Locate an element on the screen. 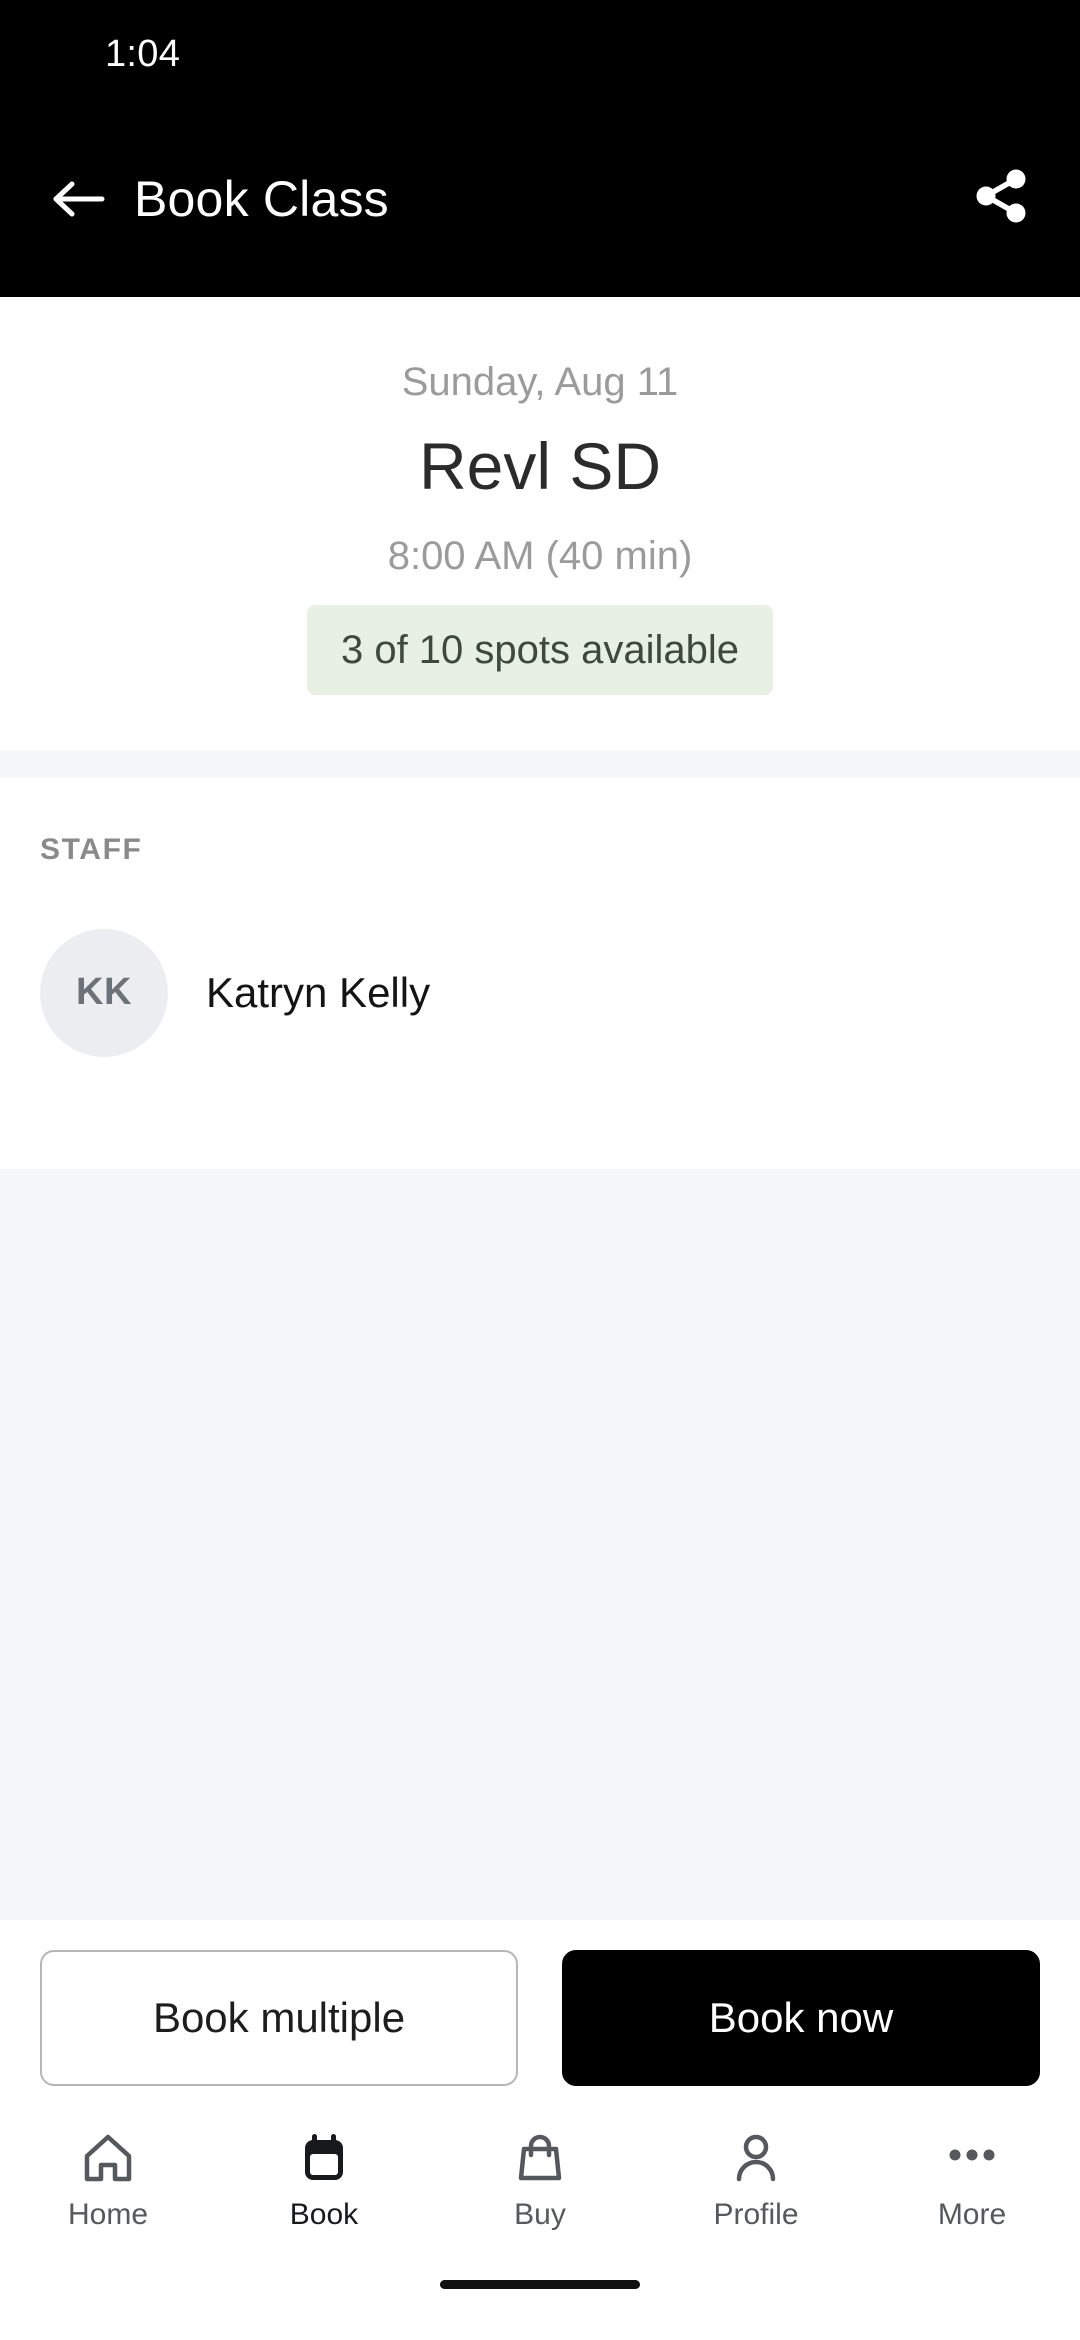  nav-item-book: Book is located at coordinates (324, 2179).